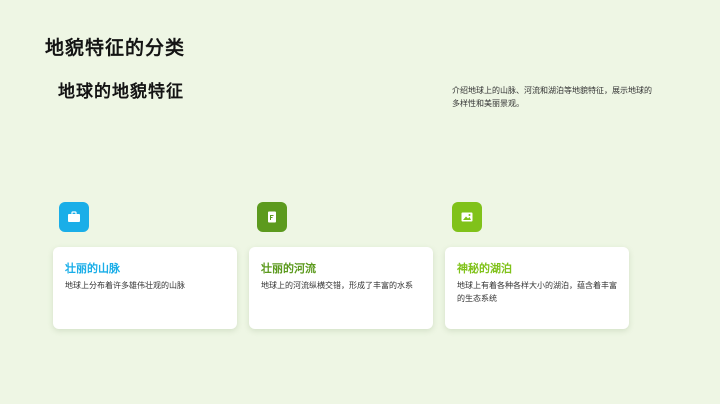  I want to click on card-text: 地球上分布着许多雄伟壮观的山脉, so click(125, 285).